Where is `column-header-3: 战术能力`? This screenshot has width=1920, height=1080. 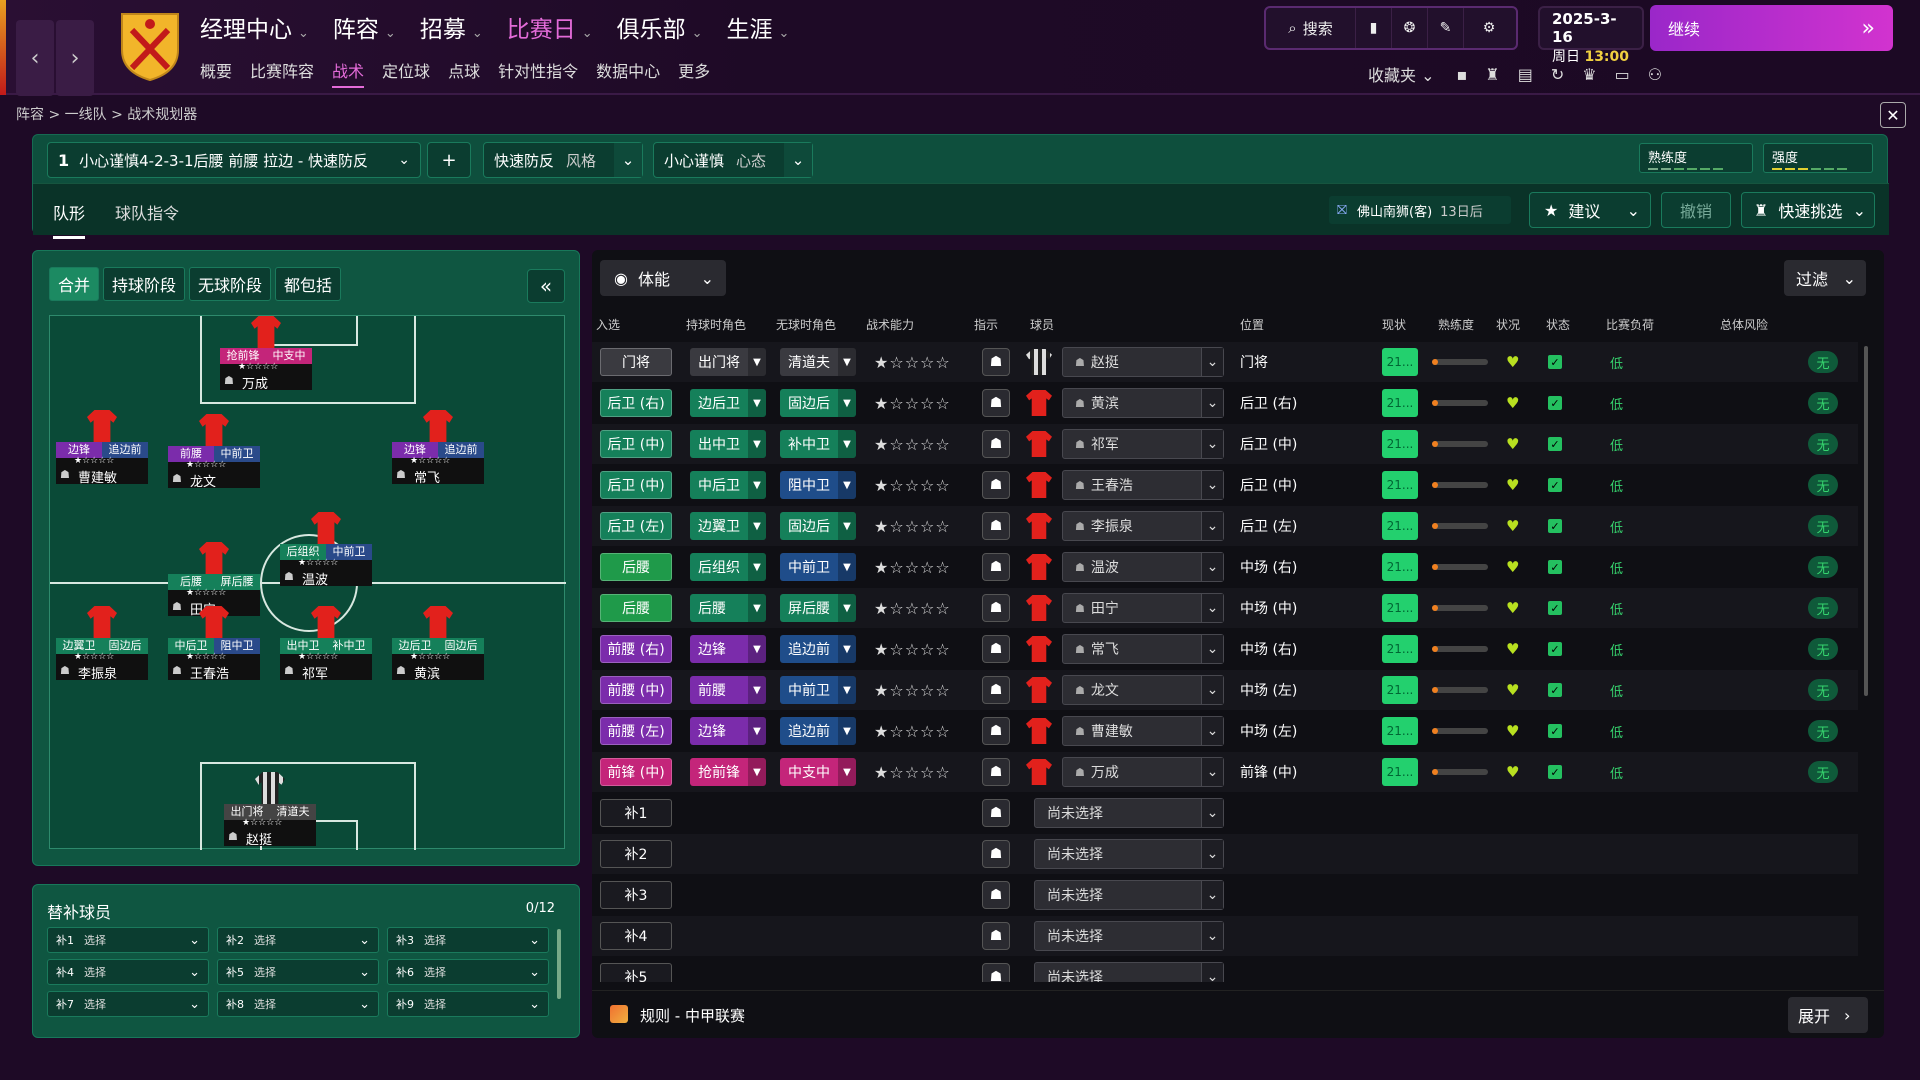 column-header-3: 战术能力 is located at coordinates (890, 324).